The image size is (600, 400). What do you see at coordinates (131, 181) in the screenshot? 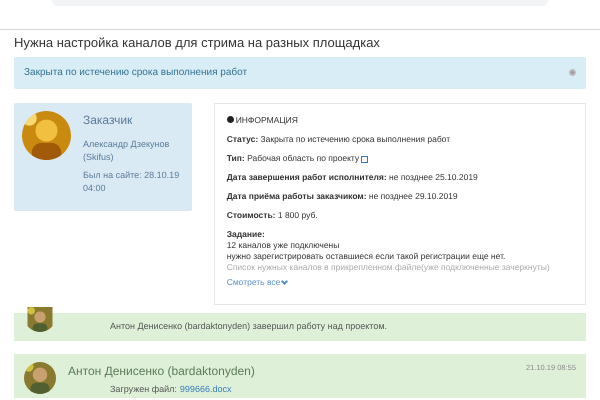
I see `last-seen: Был на сайте: 28.10.19 04:00` at bounding box center [131, 181].